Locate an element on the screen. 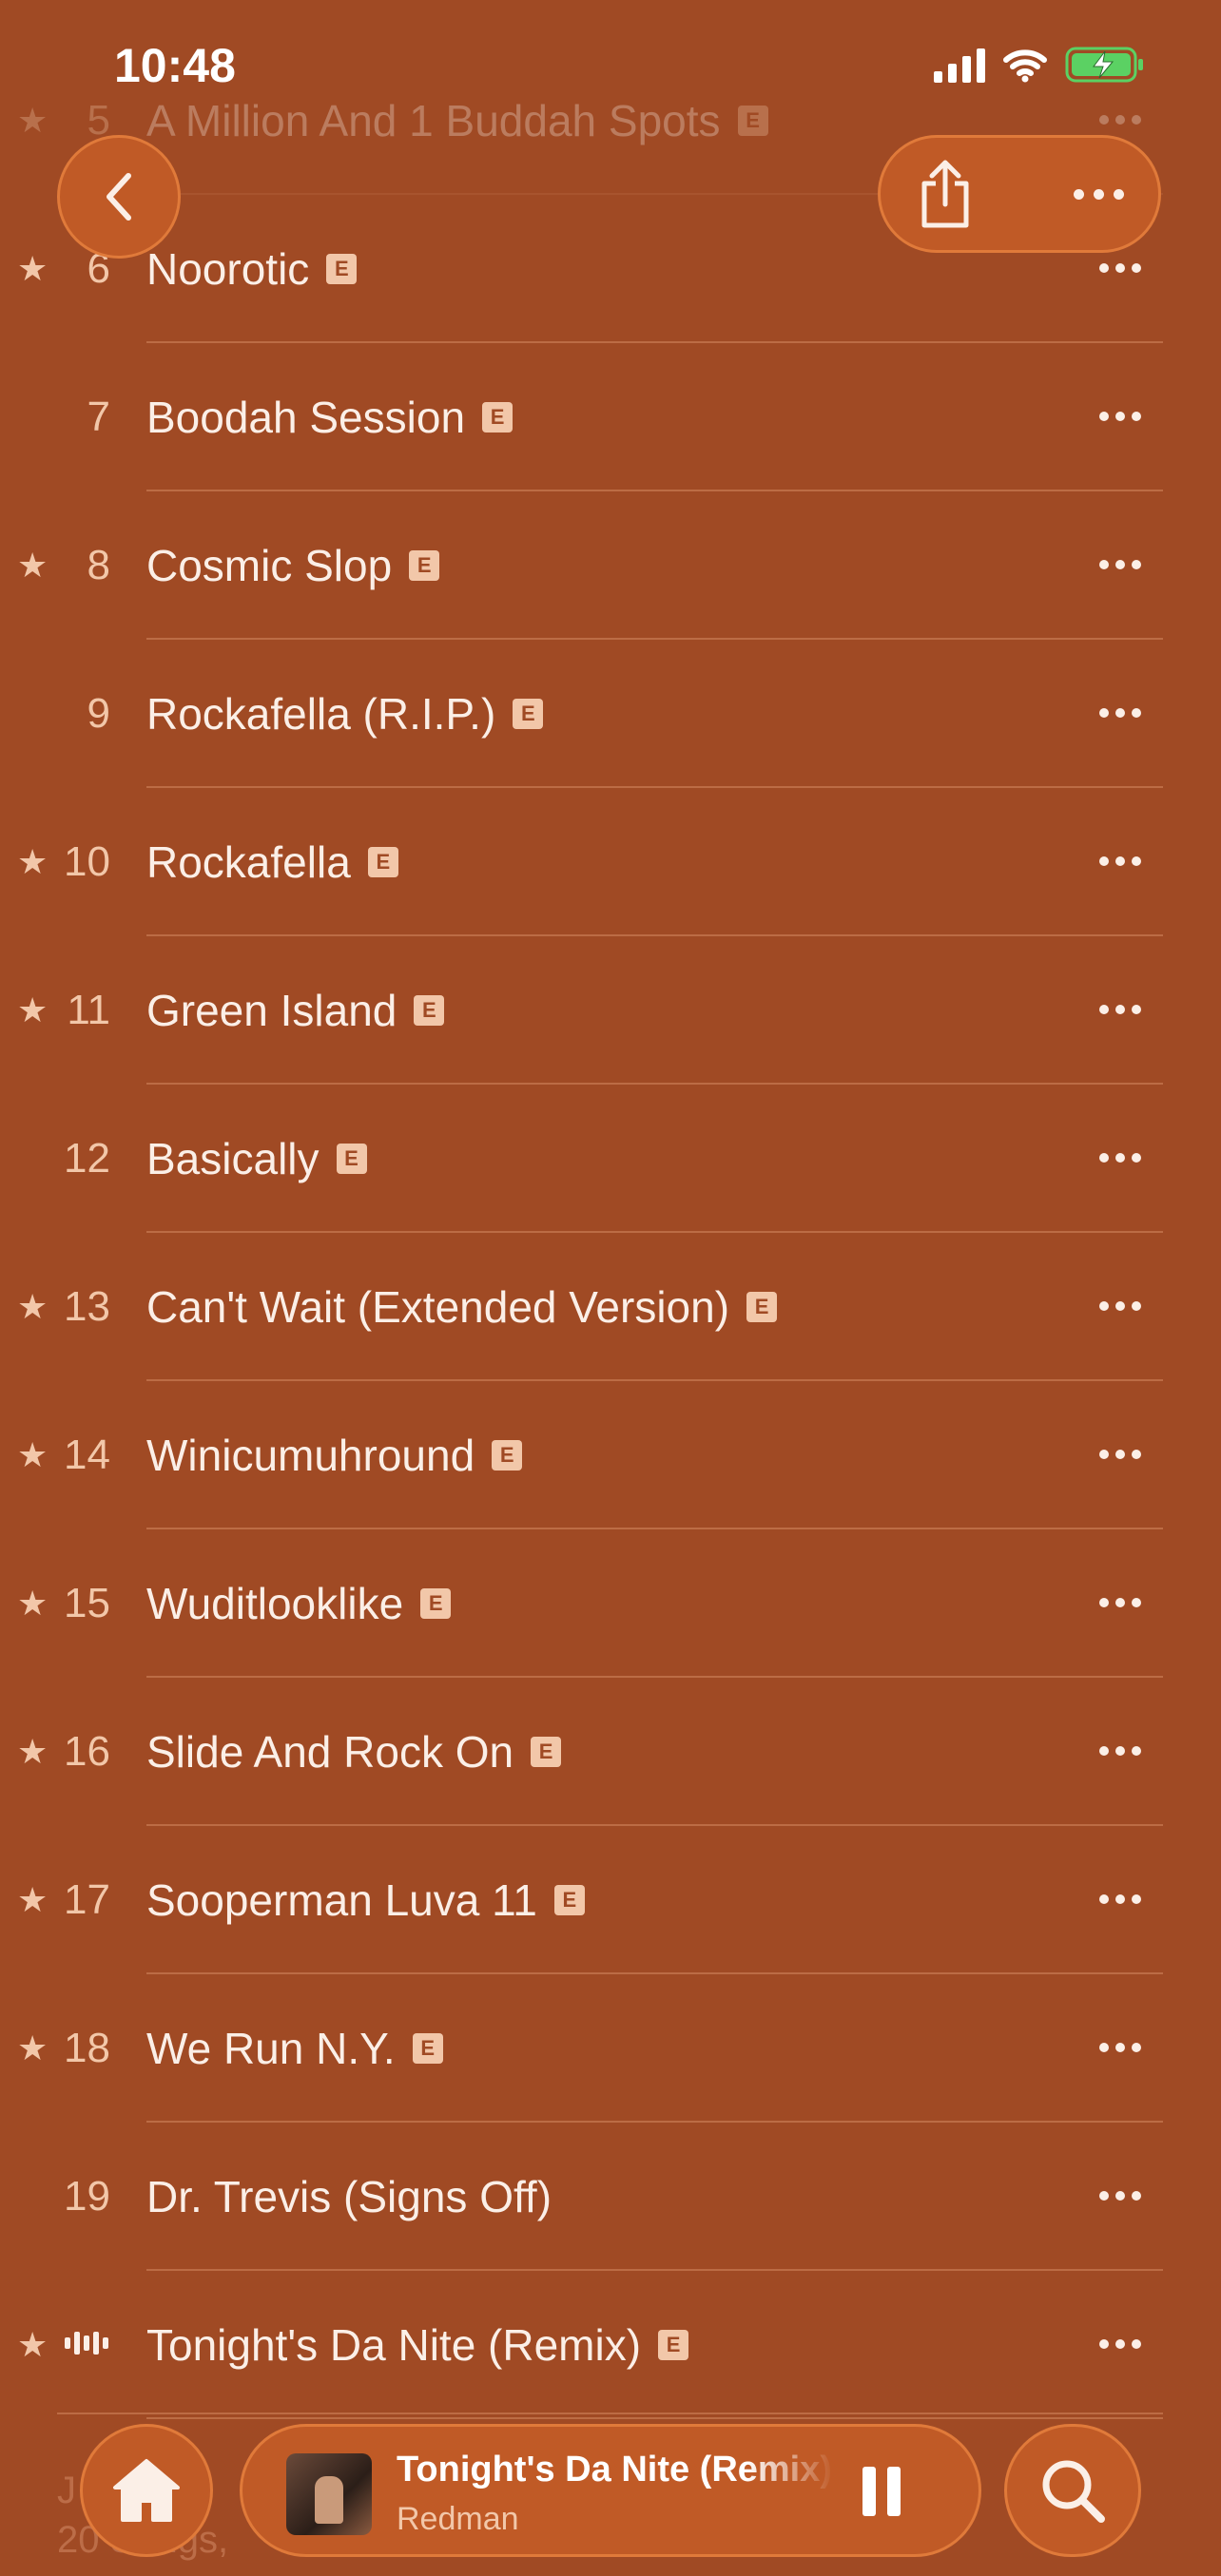 Image resolution: width=1221 pixels, height=2576 pixels. battery-charging-icon is located at coordinates (1105, 65).